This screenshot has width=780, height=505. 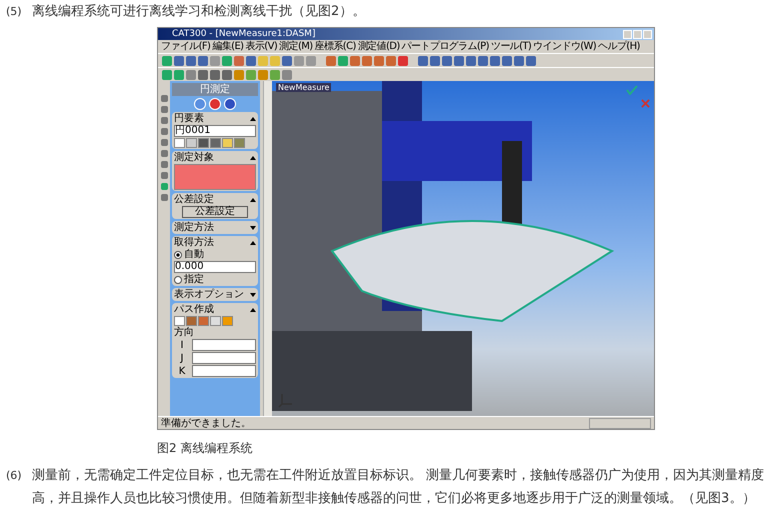 What do you see at coordinates (564, 46) in the screenshot?
I see `menu-item: ウインドウ(W)` at bounding box center [564, 46].